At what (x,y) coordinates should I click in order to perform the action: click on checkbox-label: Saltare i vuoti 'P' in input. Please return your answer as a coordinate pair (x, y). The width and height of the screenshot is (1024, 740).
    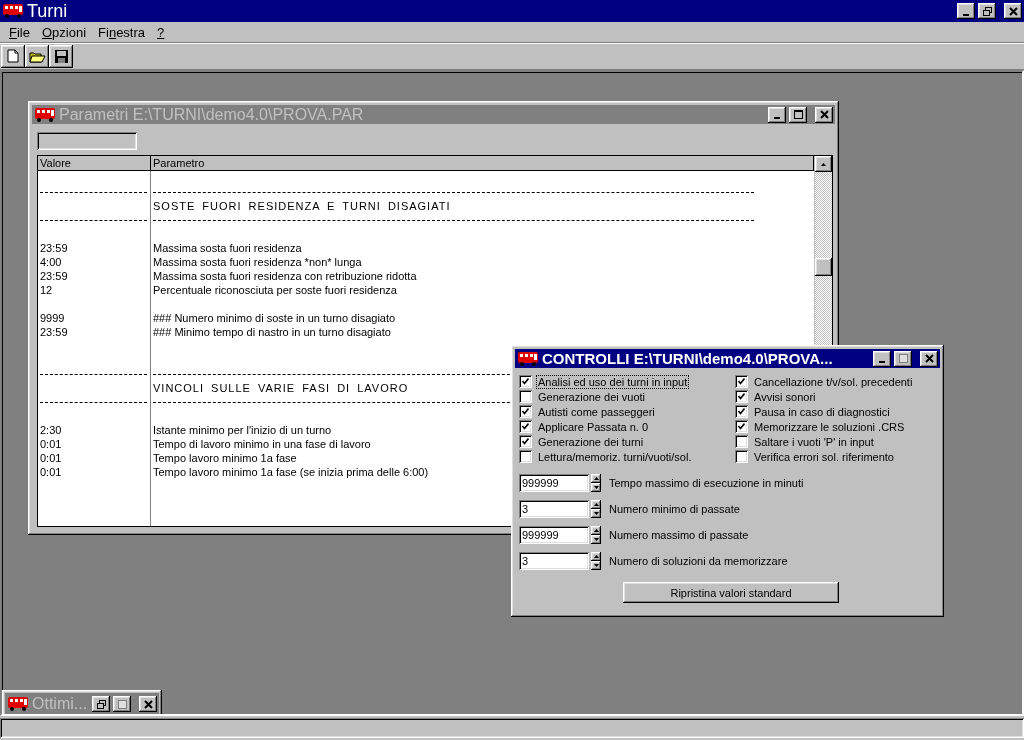
    Looking at the image, I should click on (814, 441).